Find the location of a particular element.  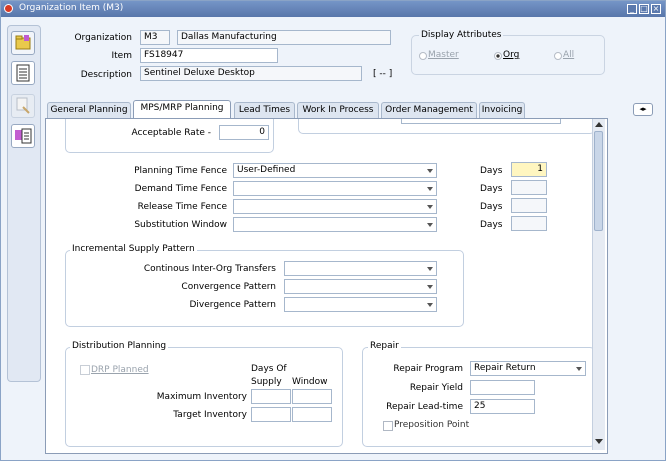

substitution-window-days-field is located at coordinates (529, 223).